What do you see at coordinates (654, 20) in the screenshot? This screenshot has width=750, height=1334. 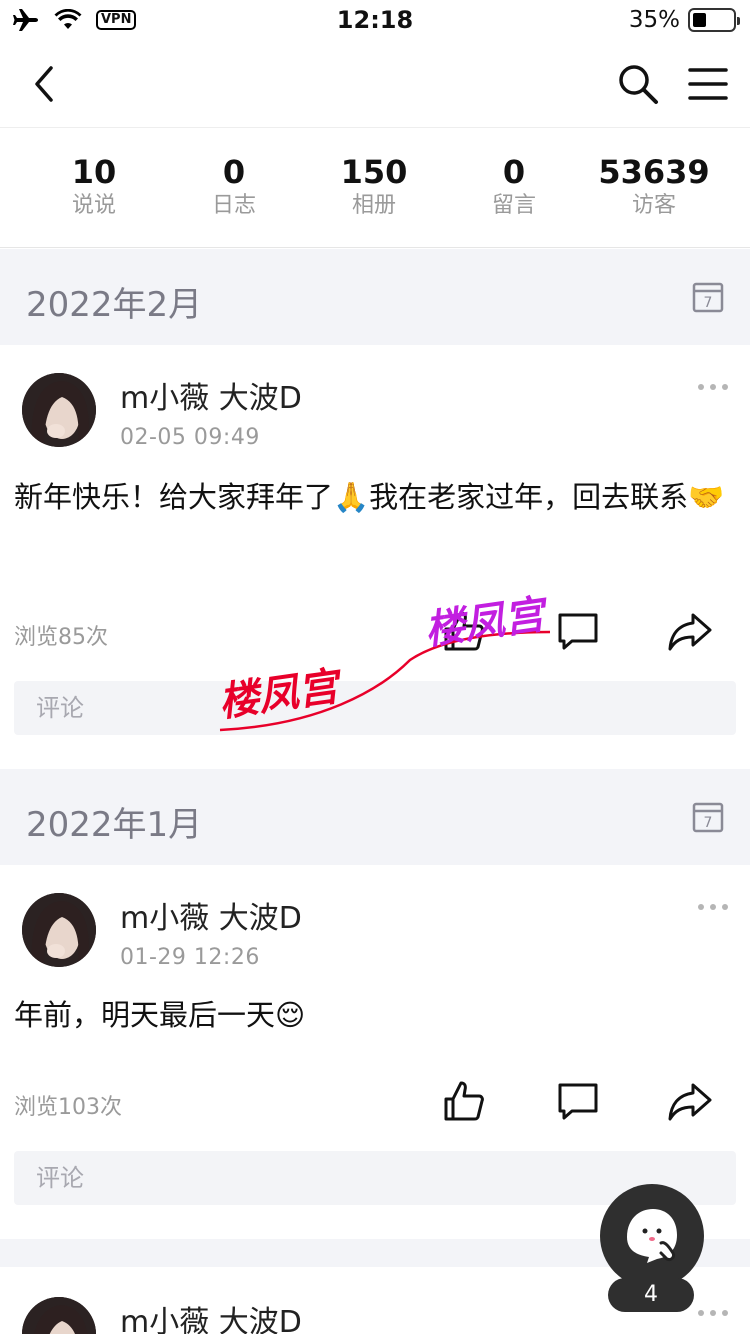 I see `battery-percent: 35%` at bounding box center [654, 20].